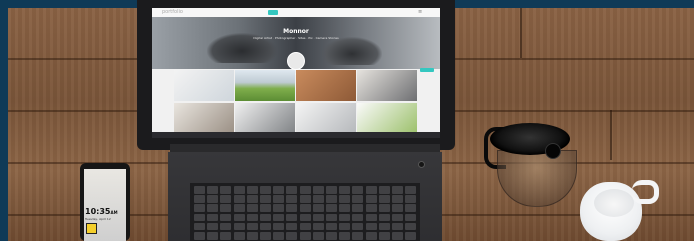  Describe the element at coordinates (98, 211) in the screenshot. I see `phone-time: 10:35` at that location.